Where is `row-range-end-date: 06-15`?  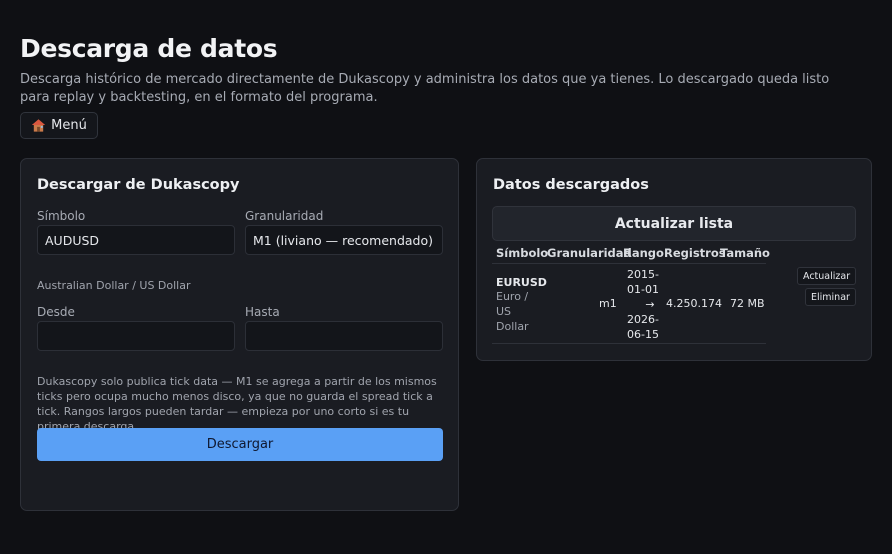
row-range-end-date: 06-15 is located at coordinates (643, 334).